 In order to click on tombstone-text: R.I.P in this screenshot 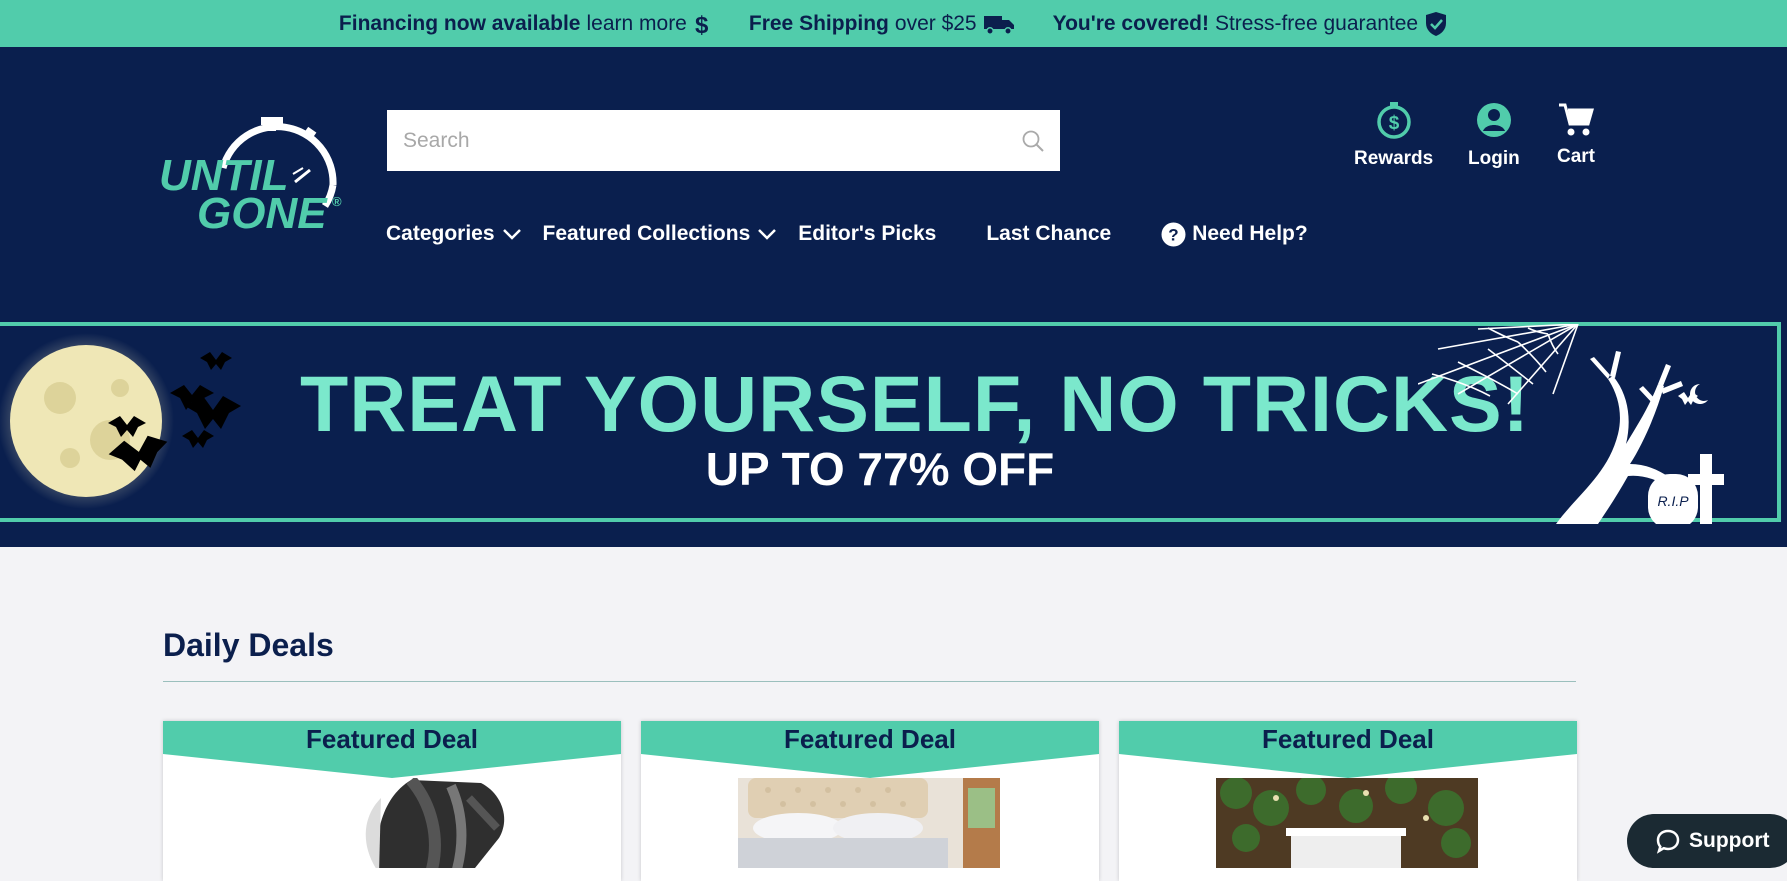, I will do `click(1673, 501)`.